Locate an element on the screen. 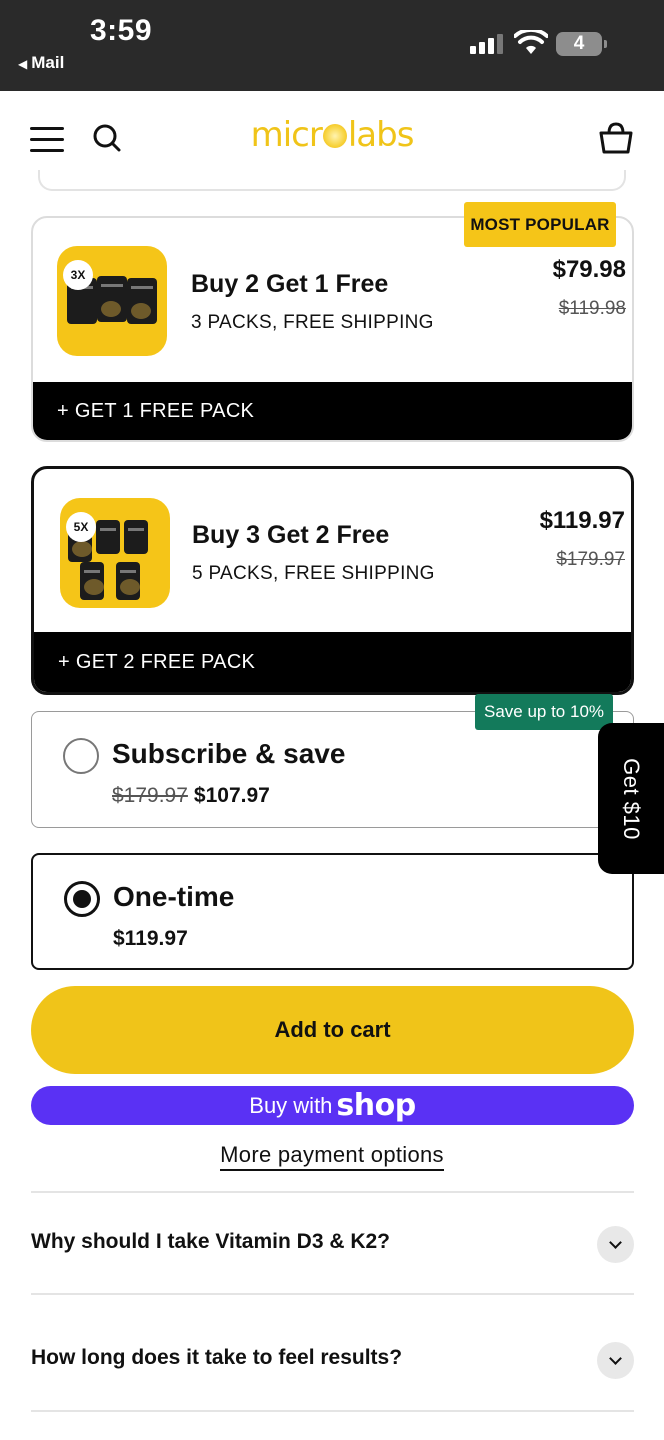  option-title: Subscribe & save is located at coordinates (229, 753).